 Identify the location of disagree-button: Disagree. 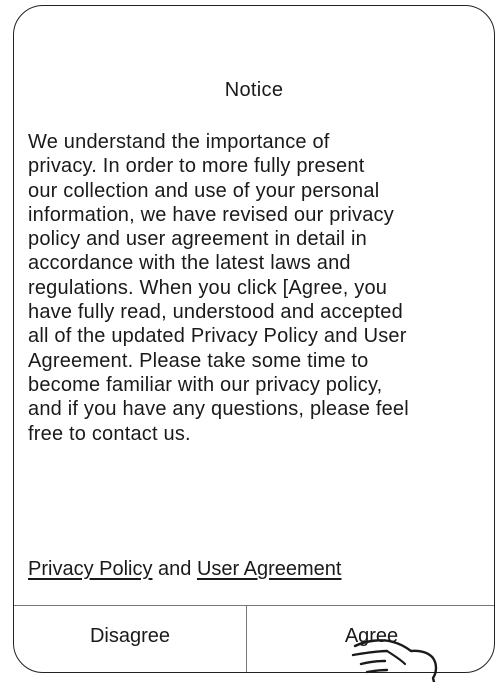
(130, 639).